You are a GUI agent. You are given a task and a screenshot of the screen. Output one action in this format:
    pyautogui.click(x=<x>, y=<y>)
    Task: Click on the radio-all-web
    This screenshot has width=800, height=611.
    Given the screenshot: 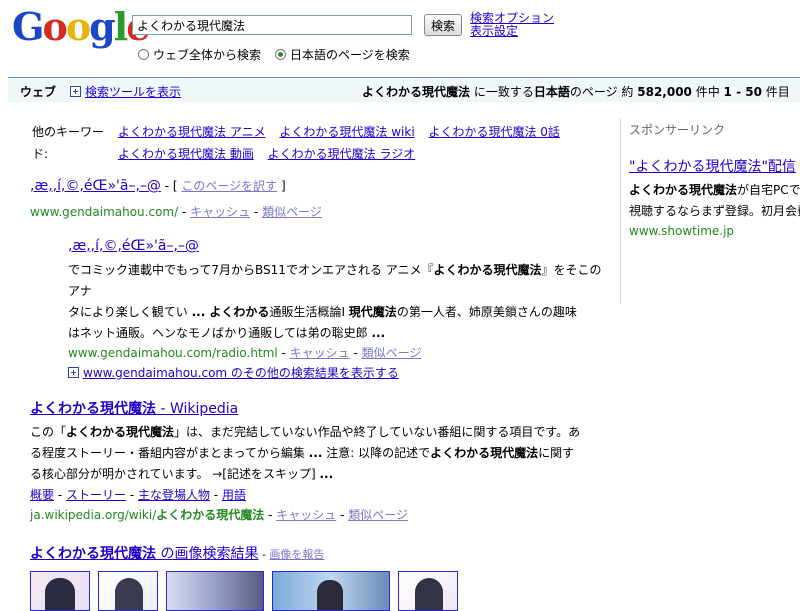 What is the action you would take?
    pyautogui.click(x=143, y=54)
    